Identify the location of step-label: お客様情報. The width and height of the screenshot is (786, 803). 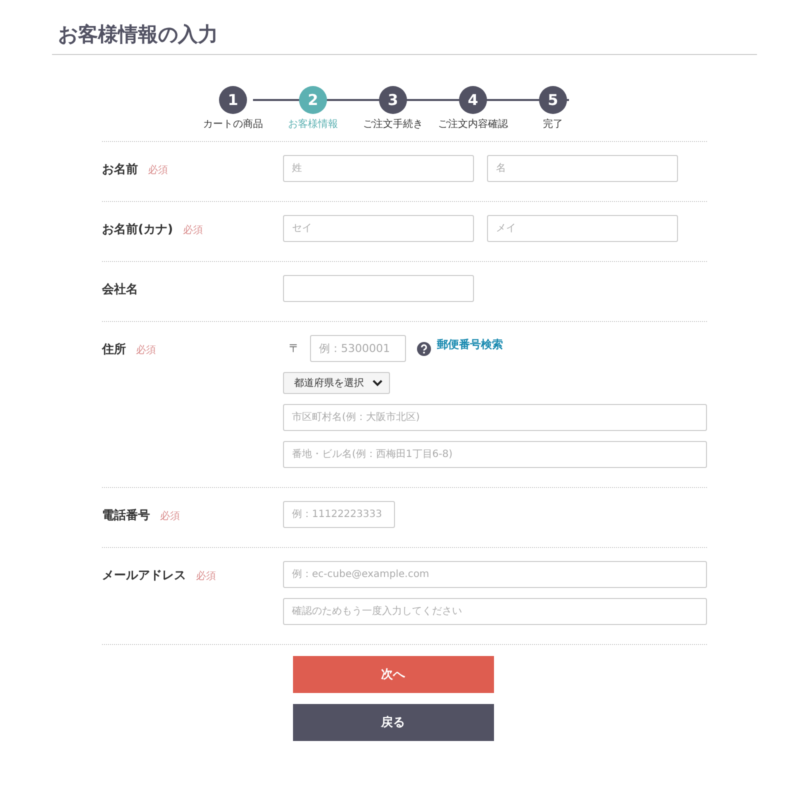
(313, 124).